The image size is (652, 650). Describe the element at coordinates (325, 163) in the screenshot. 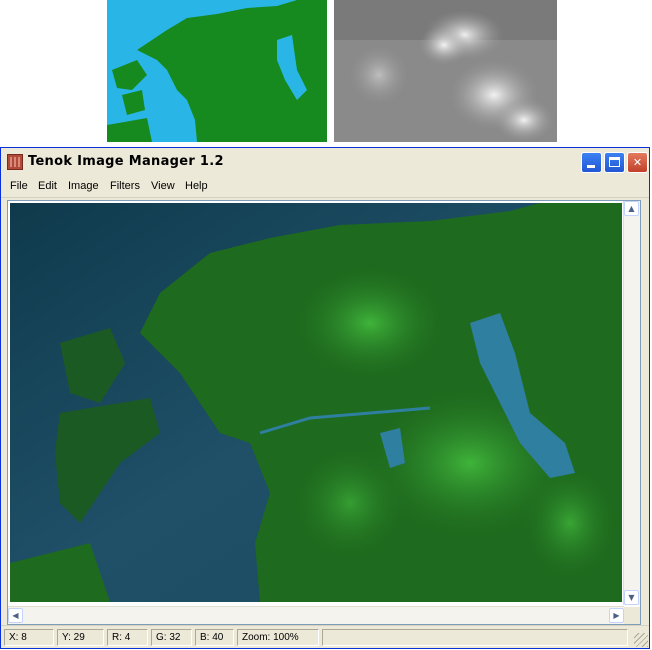

I see `title-bar: Tenok Image Manager 1.2 ✕` at that location.